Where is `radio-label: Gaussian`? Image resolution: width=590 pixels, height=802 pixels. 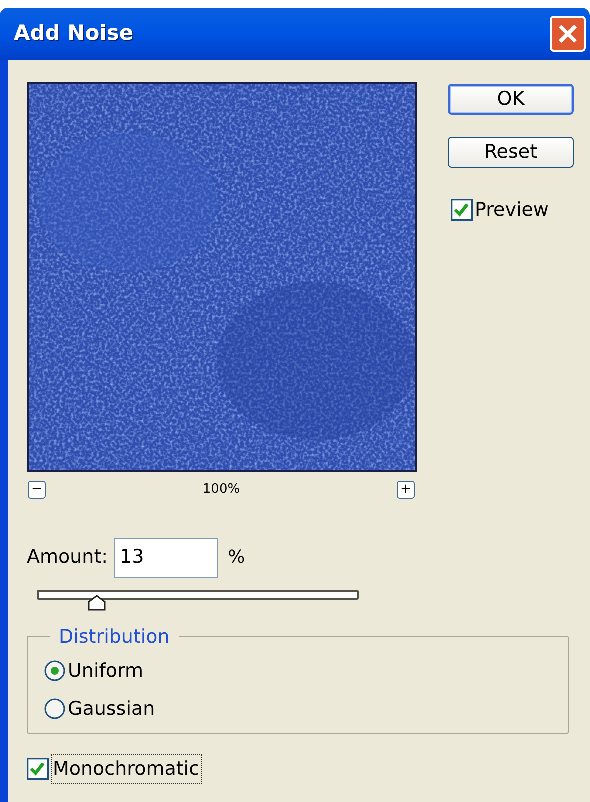
radio-label: Gaussian is located at coordinates (112, 709).